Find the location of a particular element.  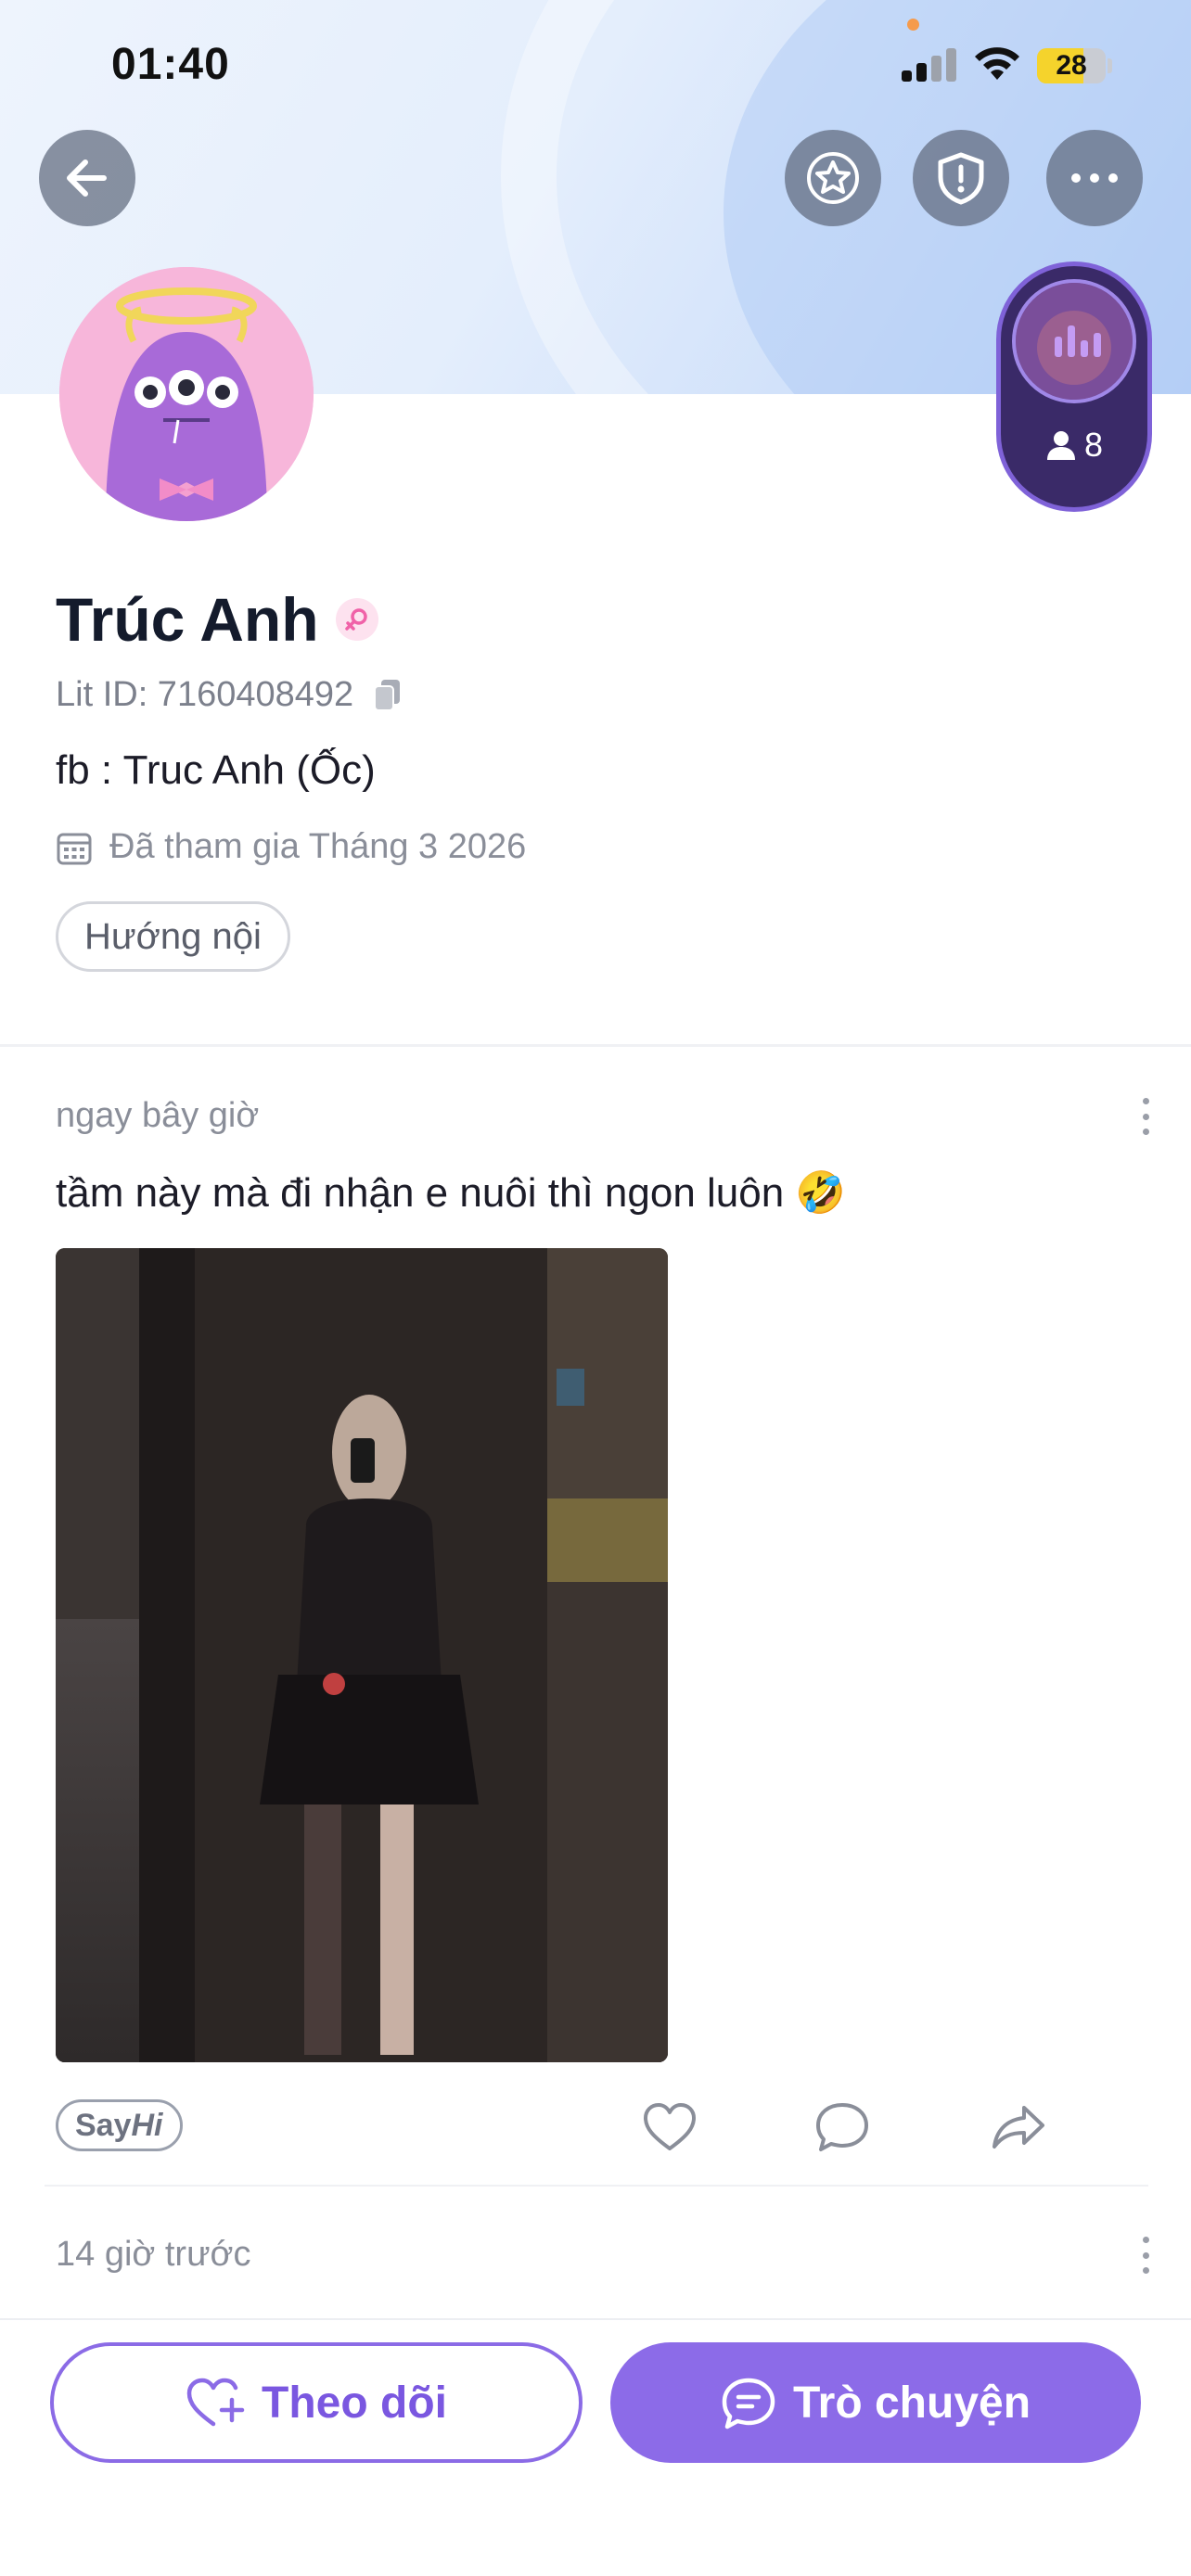

comment-bubble-icon is located at coordinates (842, 2127).